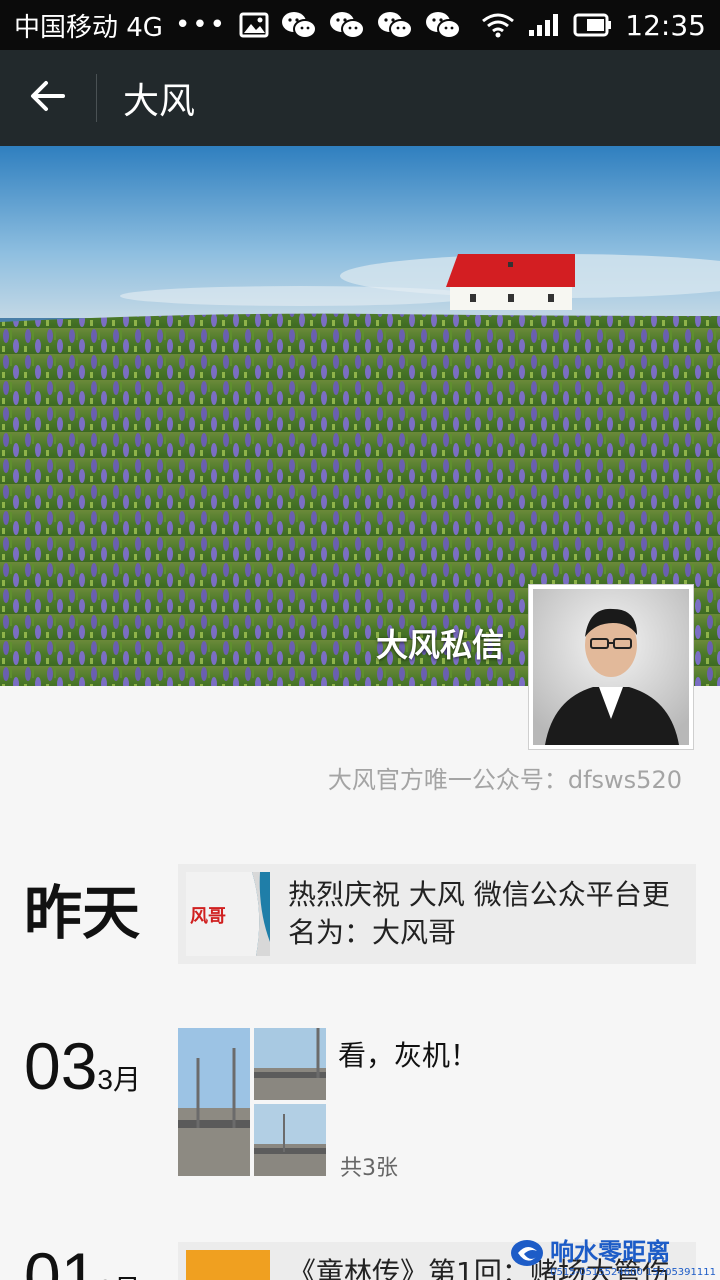 The image size is (720, 1280). I want to click on page-title: 大风, so click(159, 101).